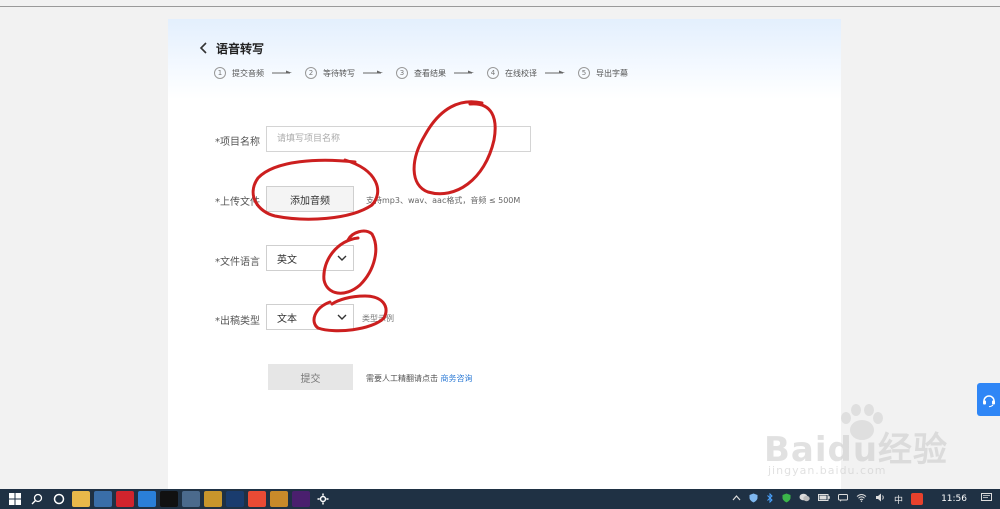  Describe the element at coordinates (402, 378) in the screenshot. I see `submit-note-text: 需要人工精翻请点击` at that location.